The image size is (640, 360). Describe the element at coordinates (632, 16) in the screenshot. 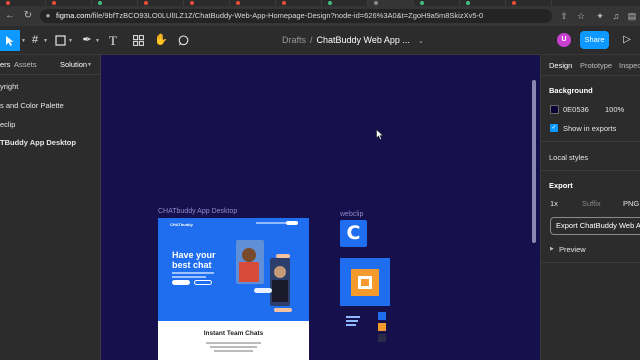

I see `sidebar-icon: ▤` at that location.